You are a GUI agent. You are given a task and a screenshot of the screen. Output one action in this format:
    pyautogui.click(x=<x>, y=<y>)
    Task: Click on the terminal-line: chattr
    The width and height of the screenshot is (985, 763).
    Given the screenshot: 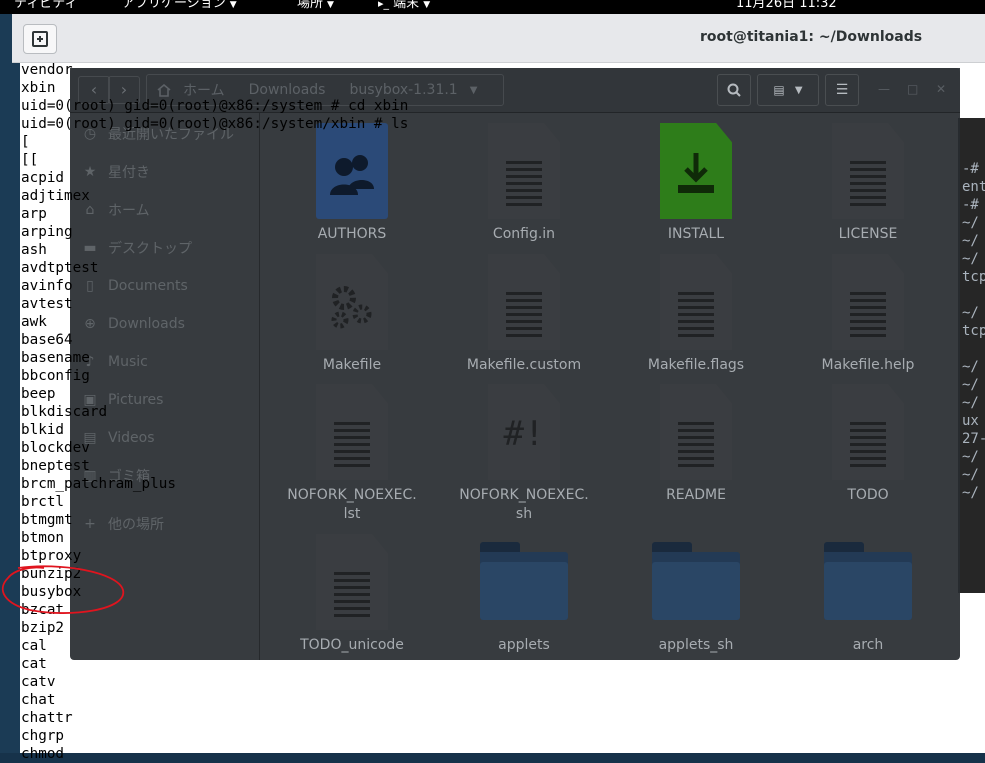 What is the action you would take?
    pyautogui.click(x=47, y=718)
    